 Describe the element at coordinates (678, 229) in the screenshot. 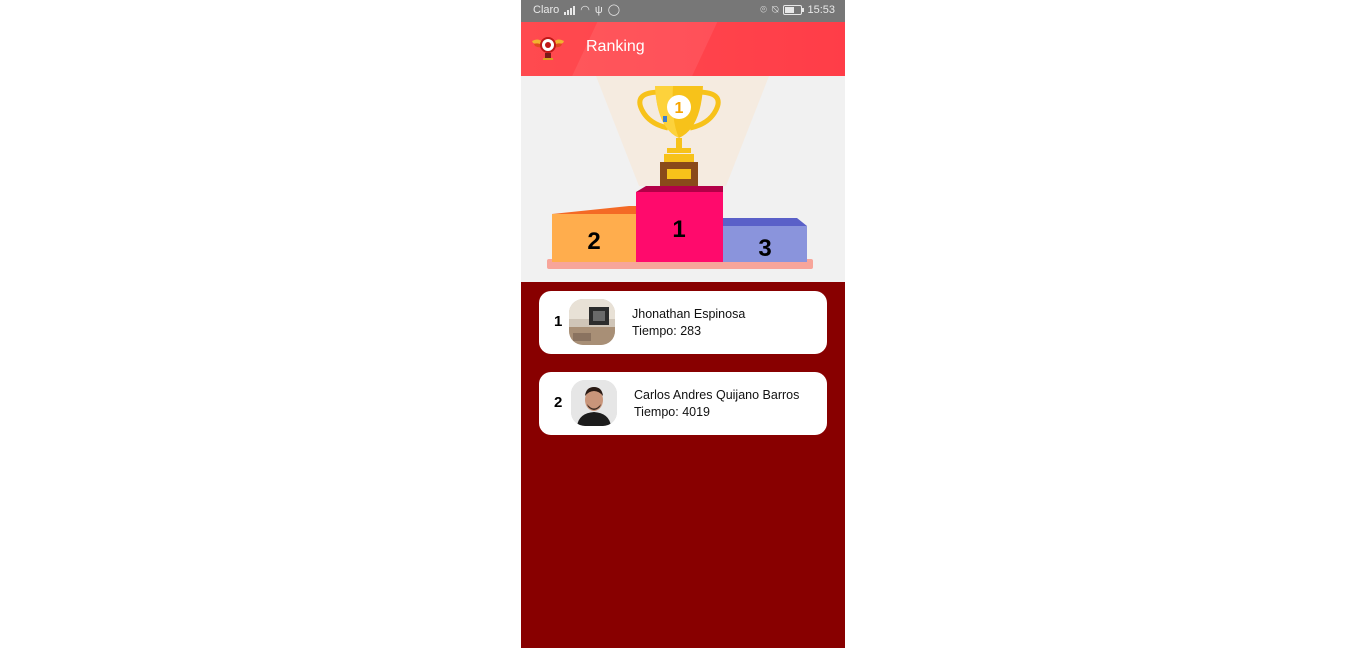

I see `podium-1-label: 1` at that location.